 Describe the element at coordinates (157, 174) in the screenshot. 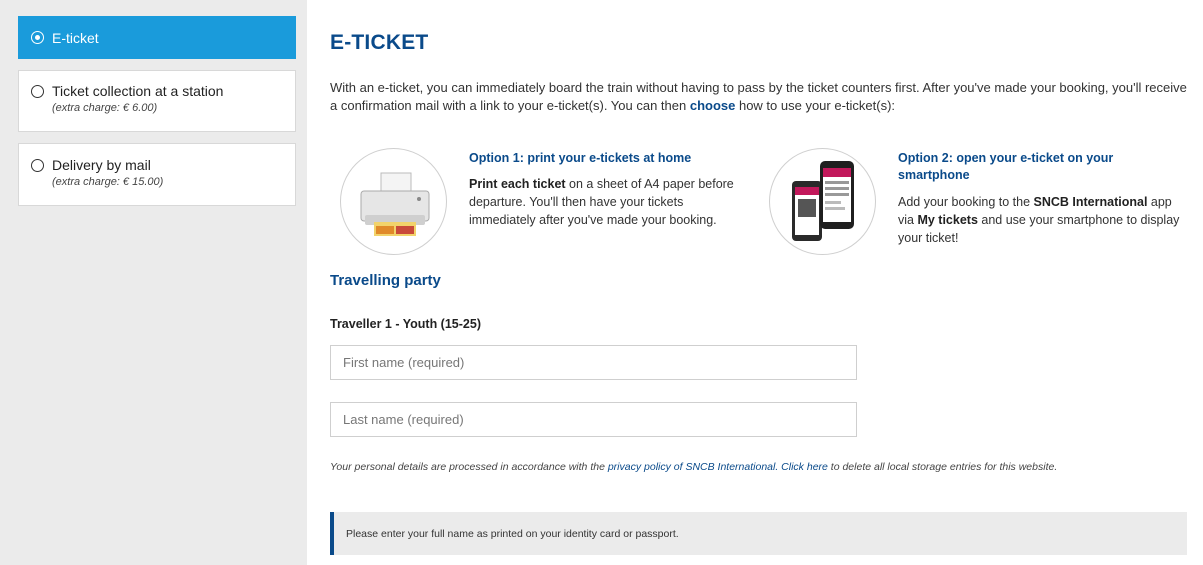

I see `option-mail-delivery: Delivery by mail (extra charge: € 15.00)` at that location.